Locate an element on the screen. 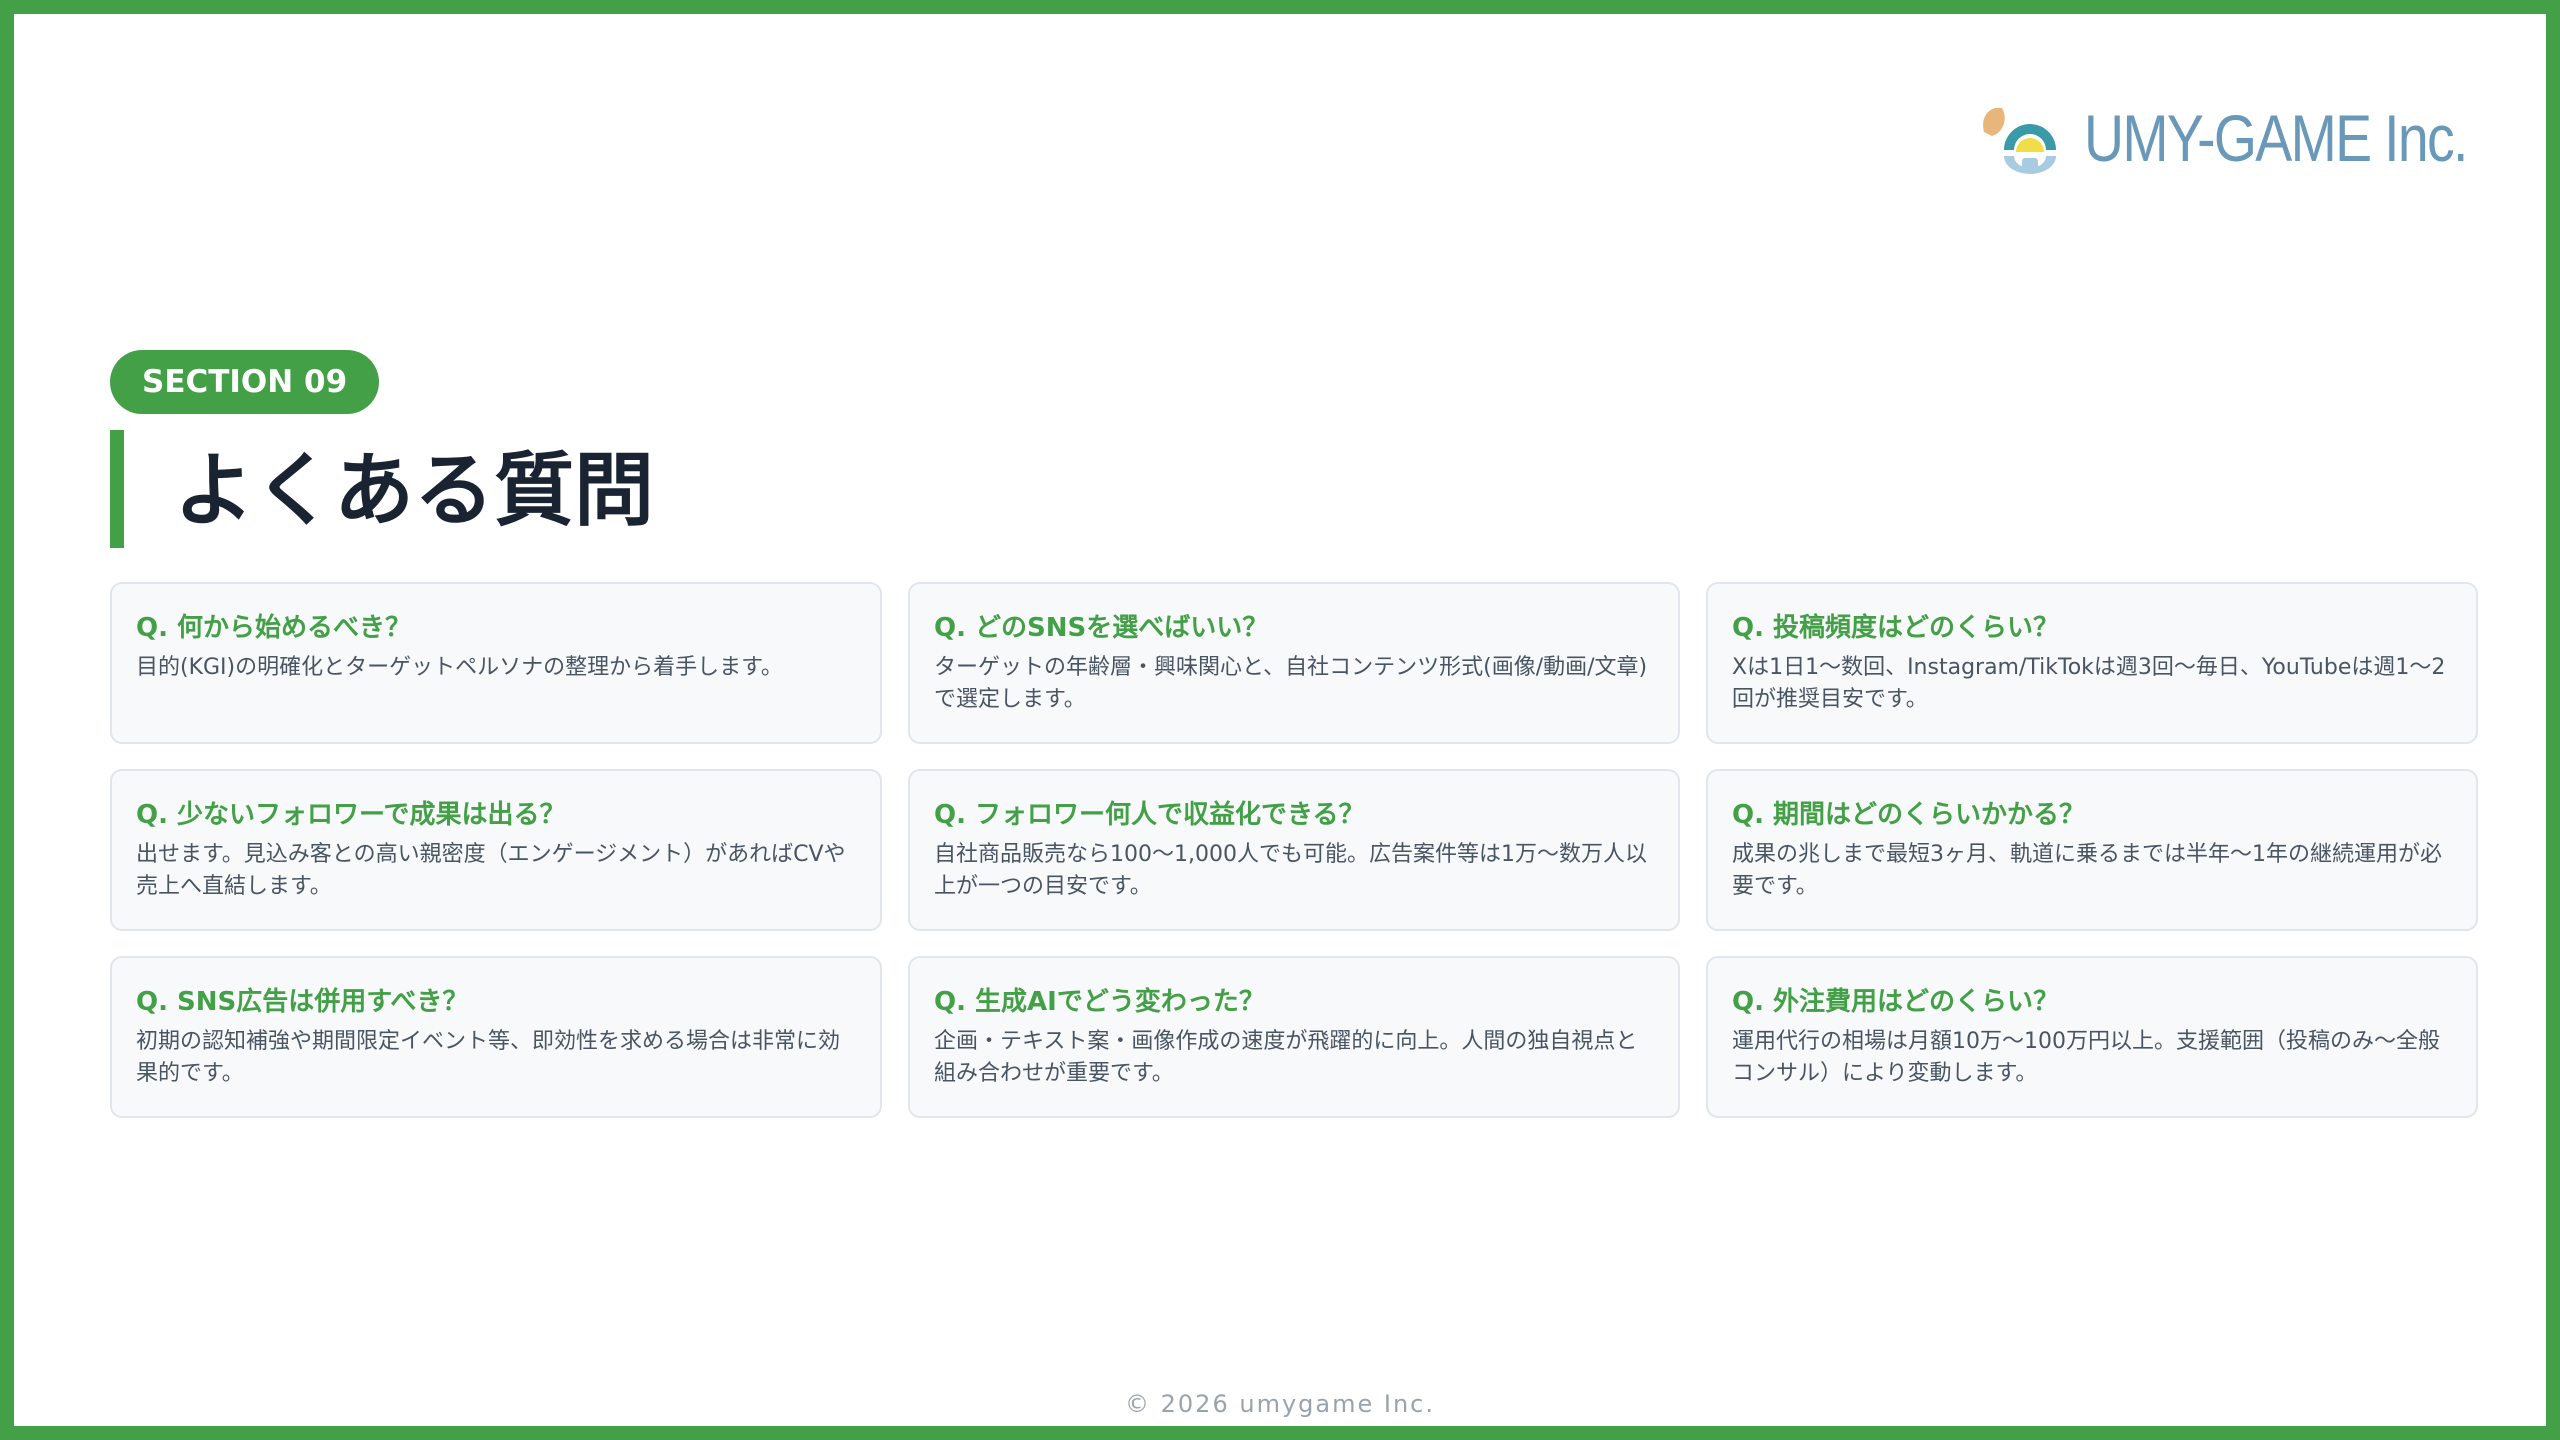 The height and width of the screenshot is (1440, 2560). faq-question: Q. SNS広告は併用すべき？ is located at coordinates (302, 1002).